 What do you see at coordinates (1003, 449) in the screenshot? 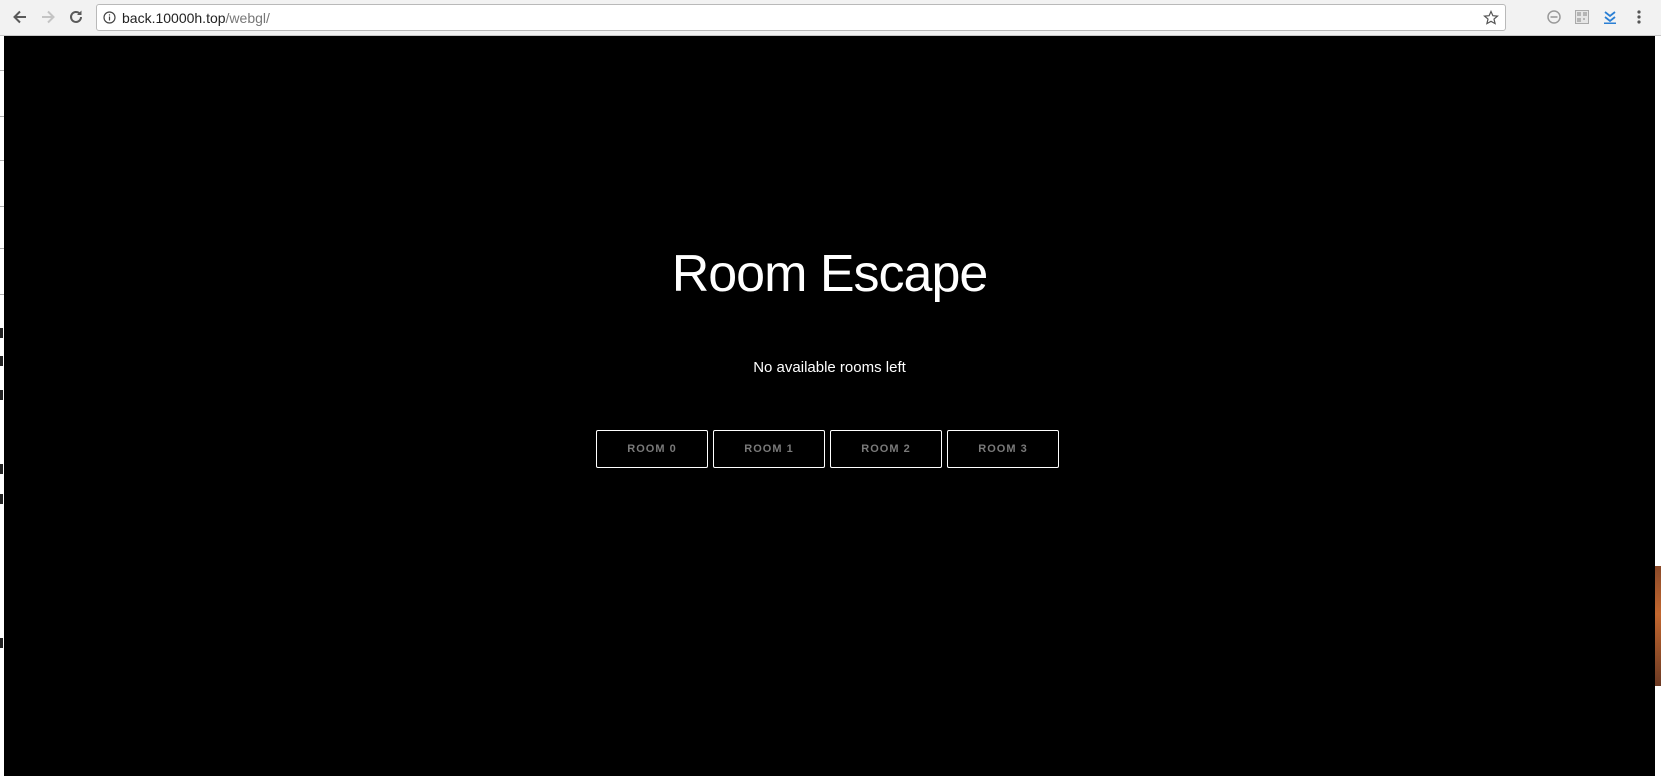
I see `room-3-button: ROOM 3` at bounding box center [1003, 449].